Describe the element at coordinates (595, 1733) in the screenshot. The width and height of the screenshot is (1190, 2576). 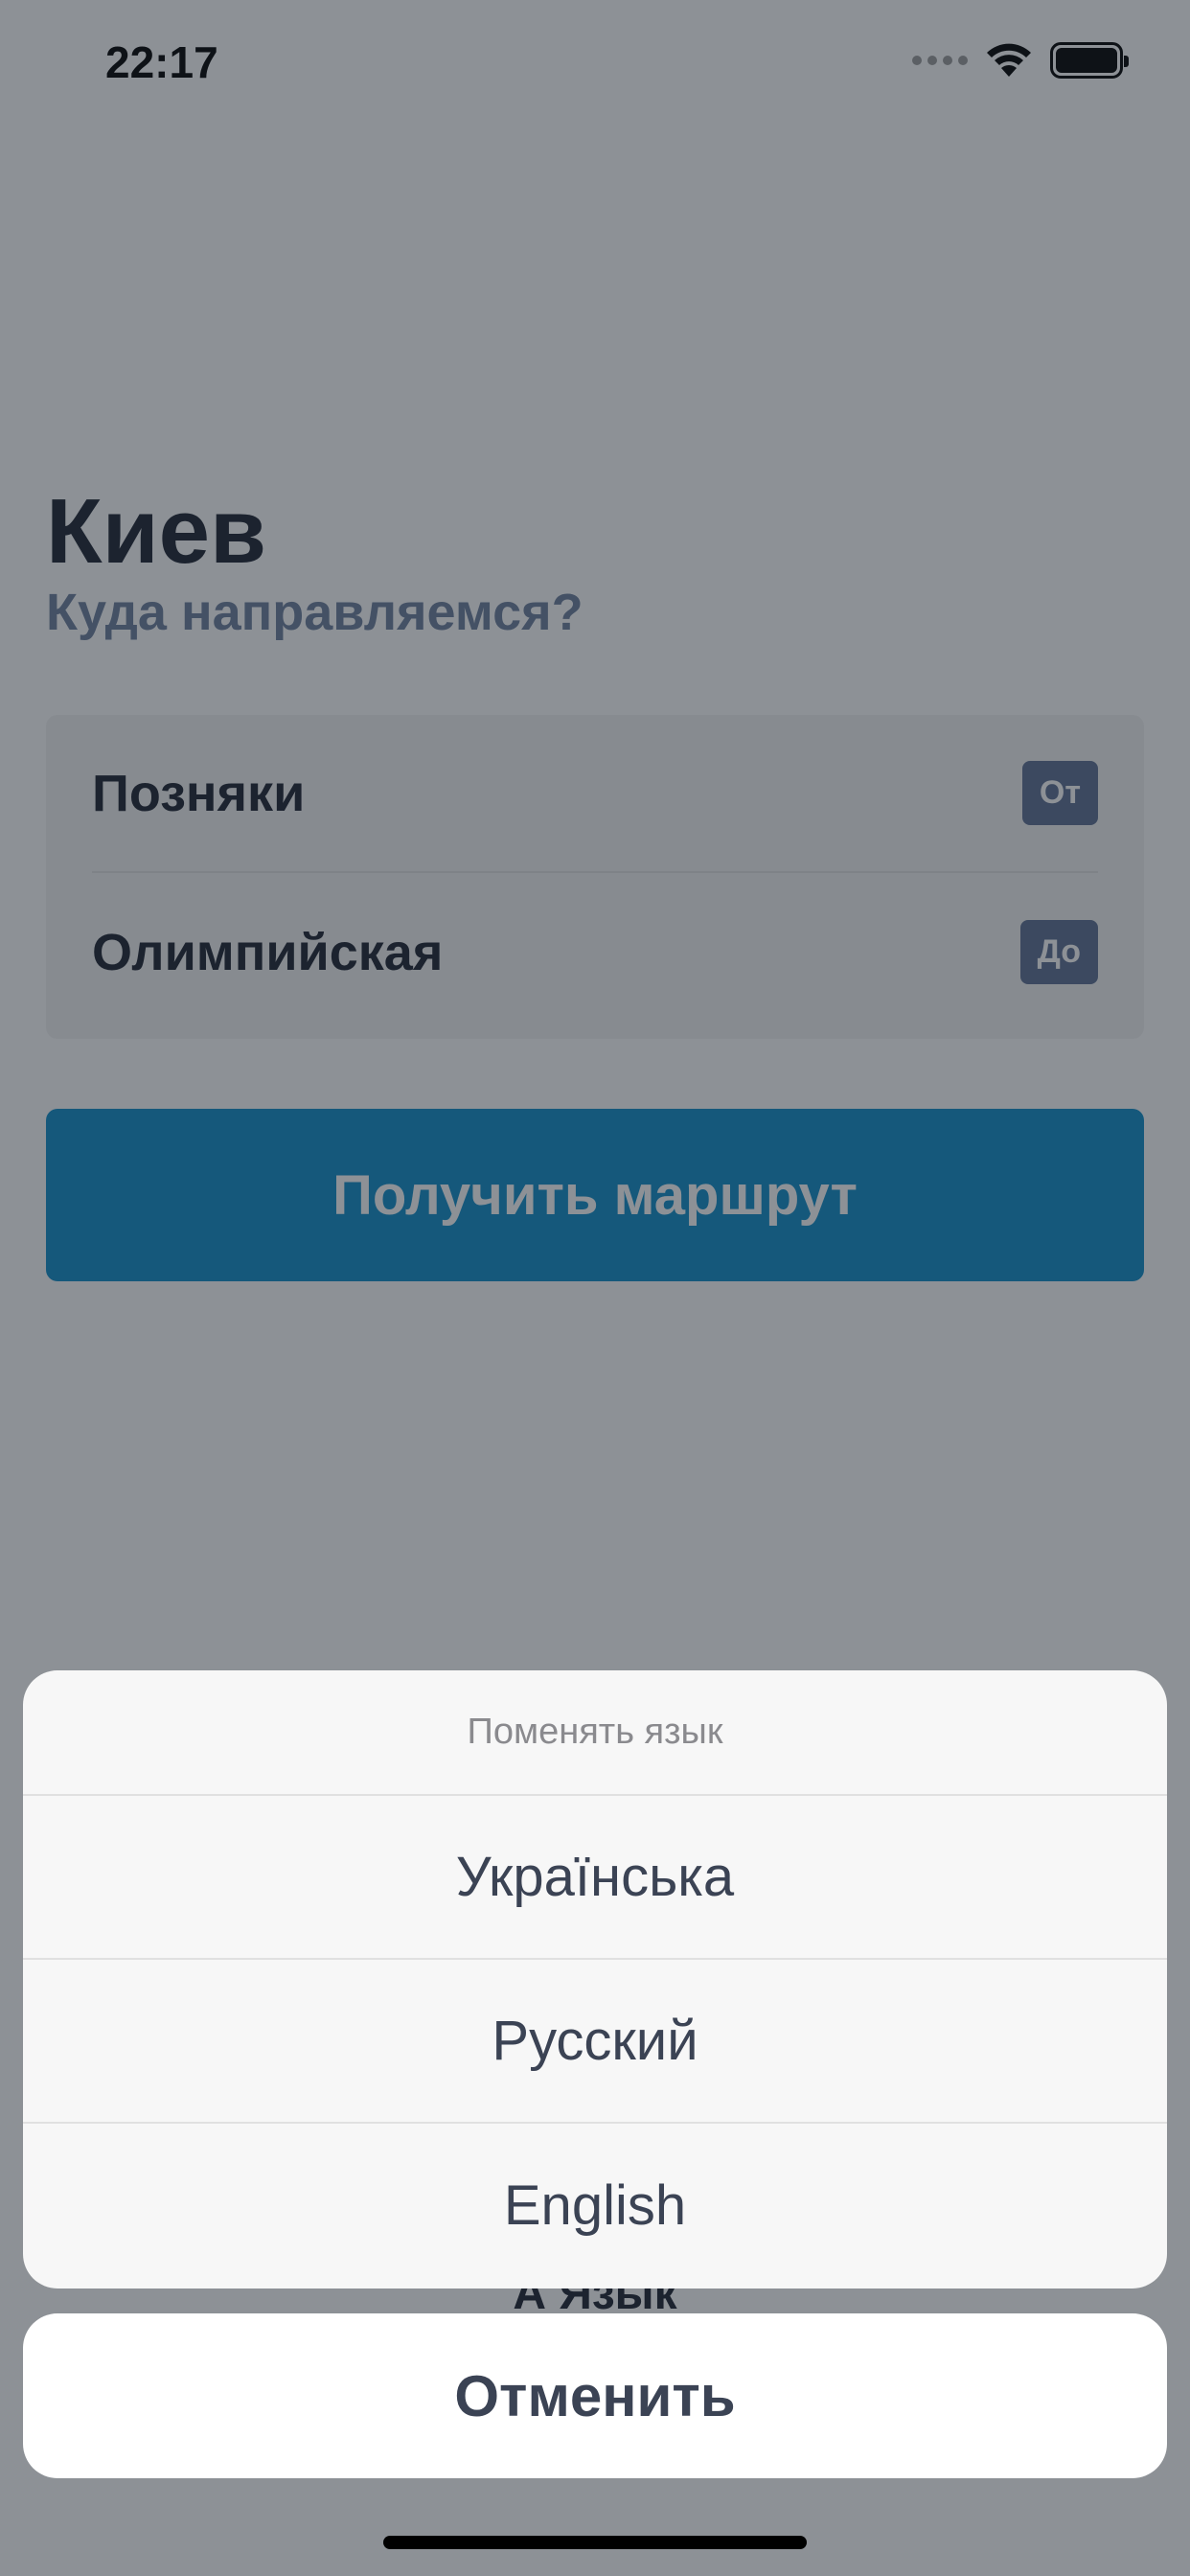
I see `action-sheet-title: Поменять язык` at that location.